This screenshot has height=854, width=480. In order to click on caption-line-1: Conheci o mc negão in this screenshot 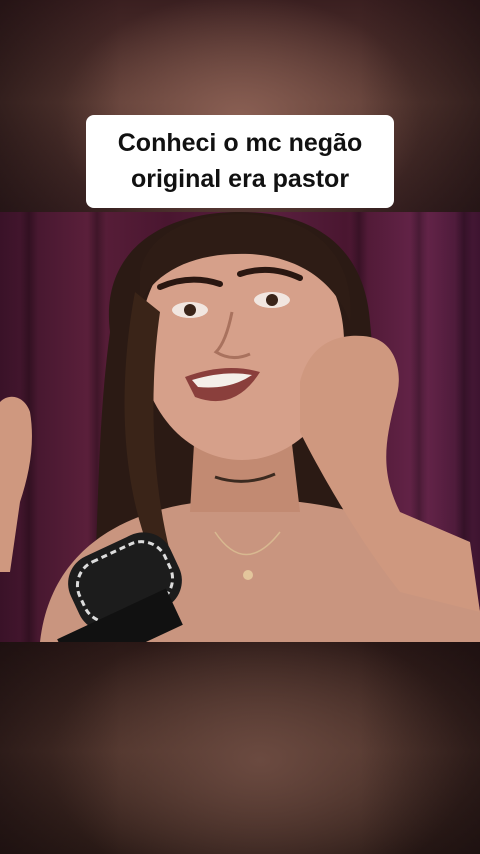, I will do `click(240, 143)`.